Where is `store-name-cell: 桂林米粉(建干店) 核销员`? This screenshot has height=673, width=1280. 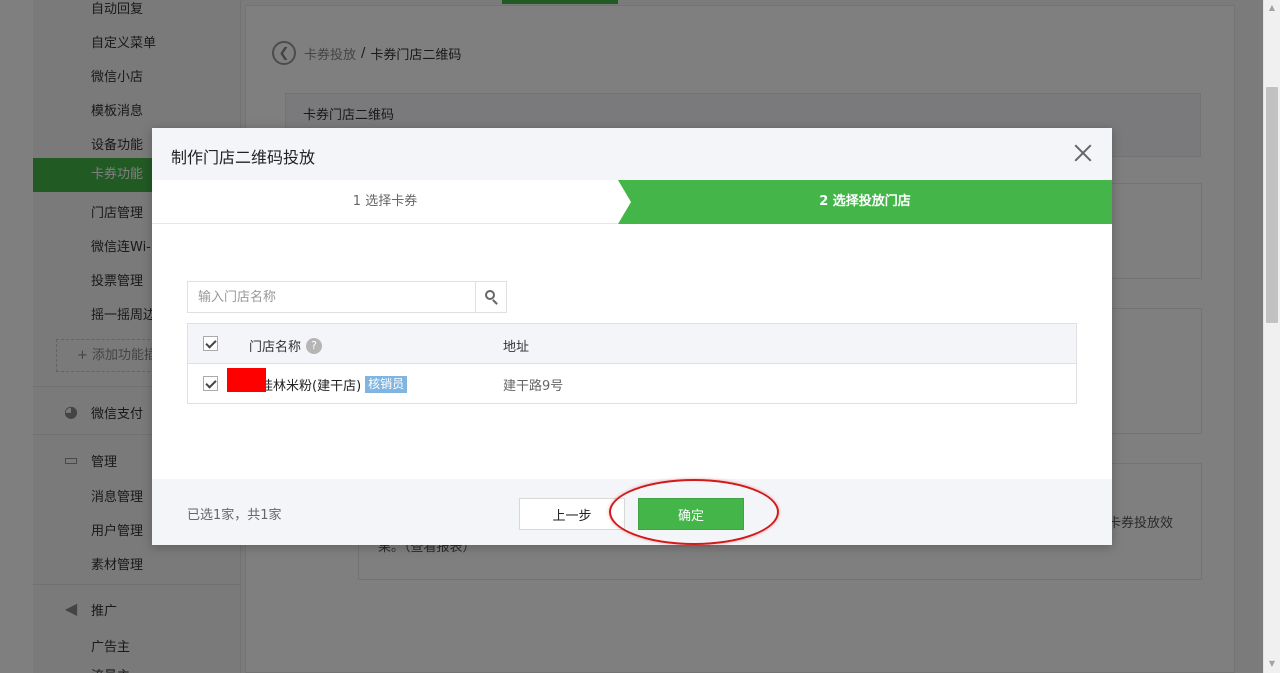 store-name-cell: 桂林米粉(建干店) 核销员 is located at coordinates (334, 384).